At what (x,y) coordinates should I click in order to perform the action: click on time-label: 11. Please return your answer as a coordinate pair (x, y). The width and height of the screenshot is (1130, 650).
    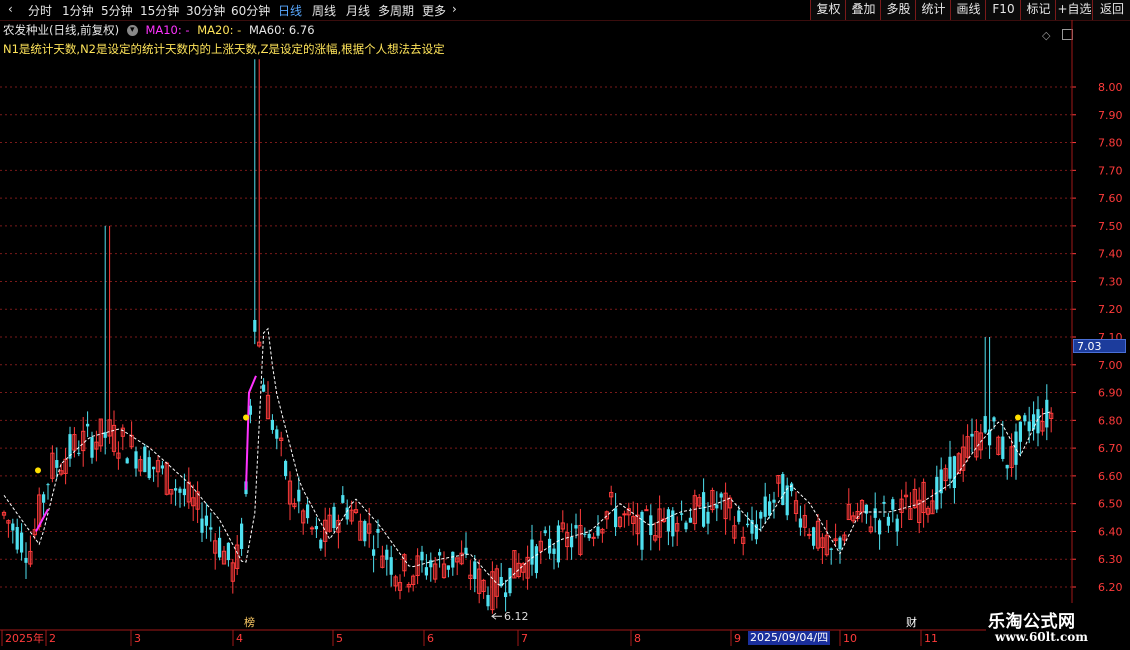
    Looking at the image, I should click on (931, 638).